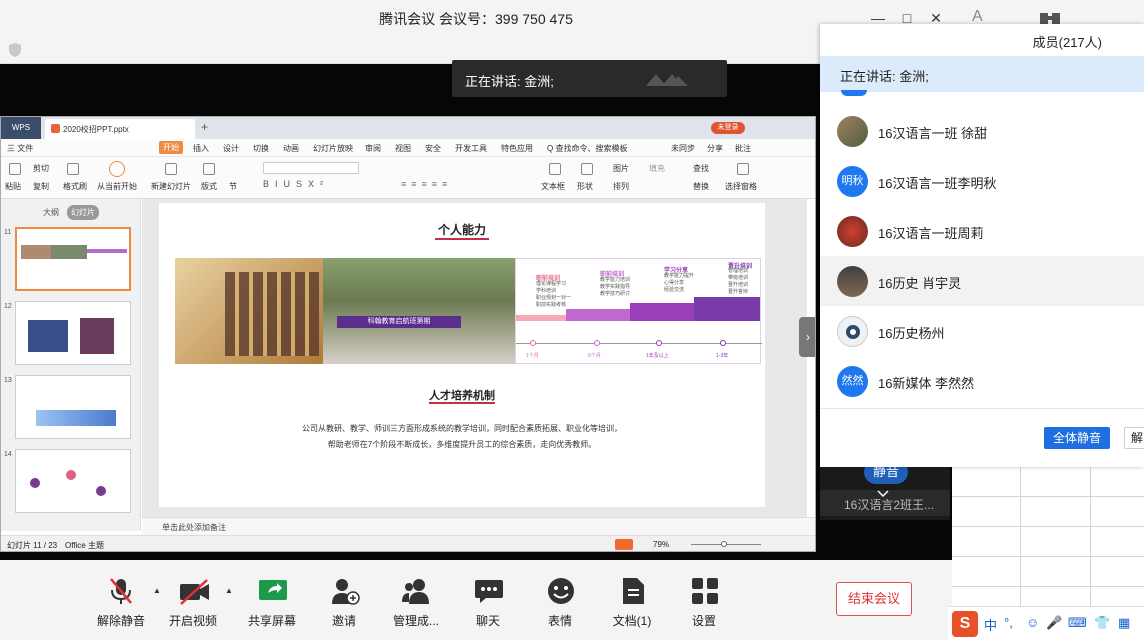  Describe the element at coordinates (171, 147) in the screenshot. I see `menu-home: 开始` at that location.